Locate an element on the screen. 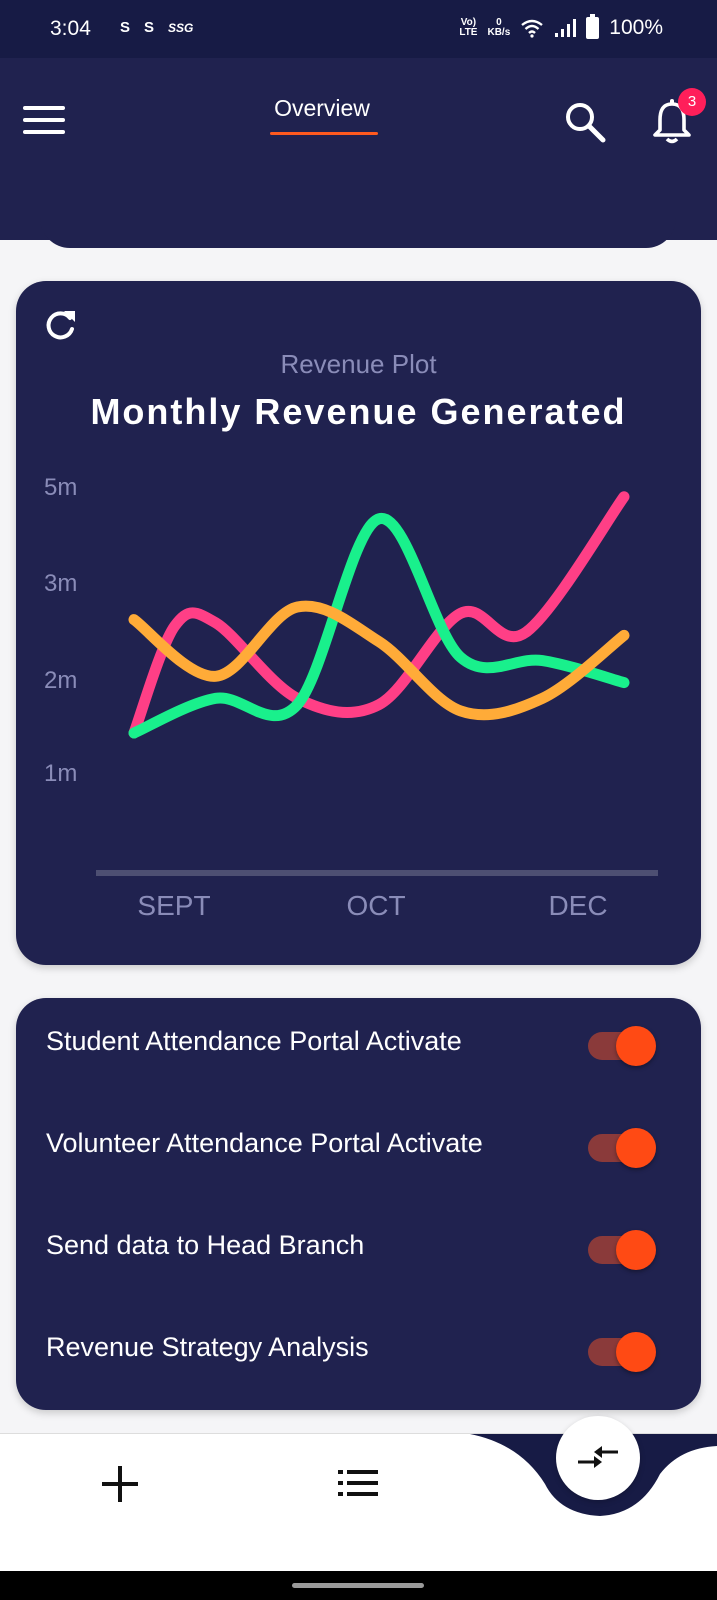 Image resolution: width=717 pixels, height=1600 pixels. volte-icon: Vo) LTE is located at coordinates (468, 27).